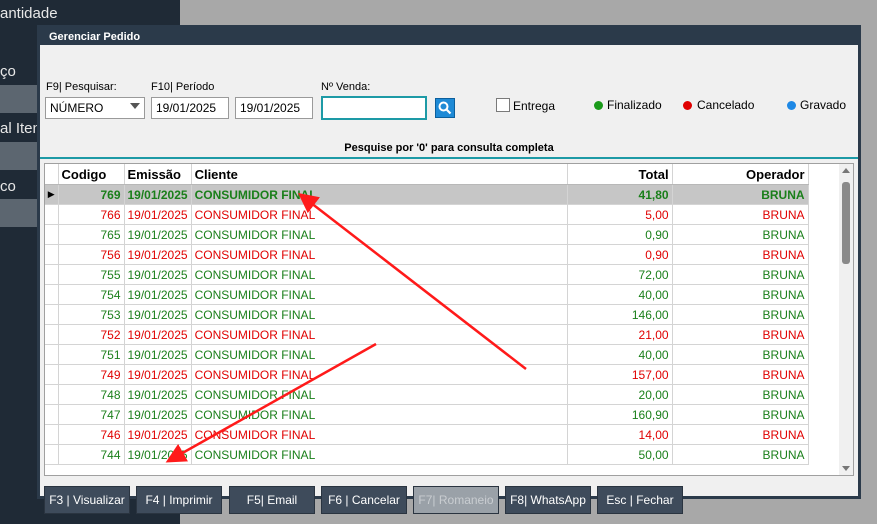 The width and height of the screenshot is (877, 524). What do you see at coordinates (427, 254) in the screenshot?
I see `table-row: 756 19/01/2025 CONSUMIDOR FINAL 0,90 BRUNA` at bounding box center [427, 254].